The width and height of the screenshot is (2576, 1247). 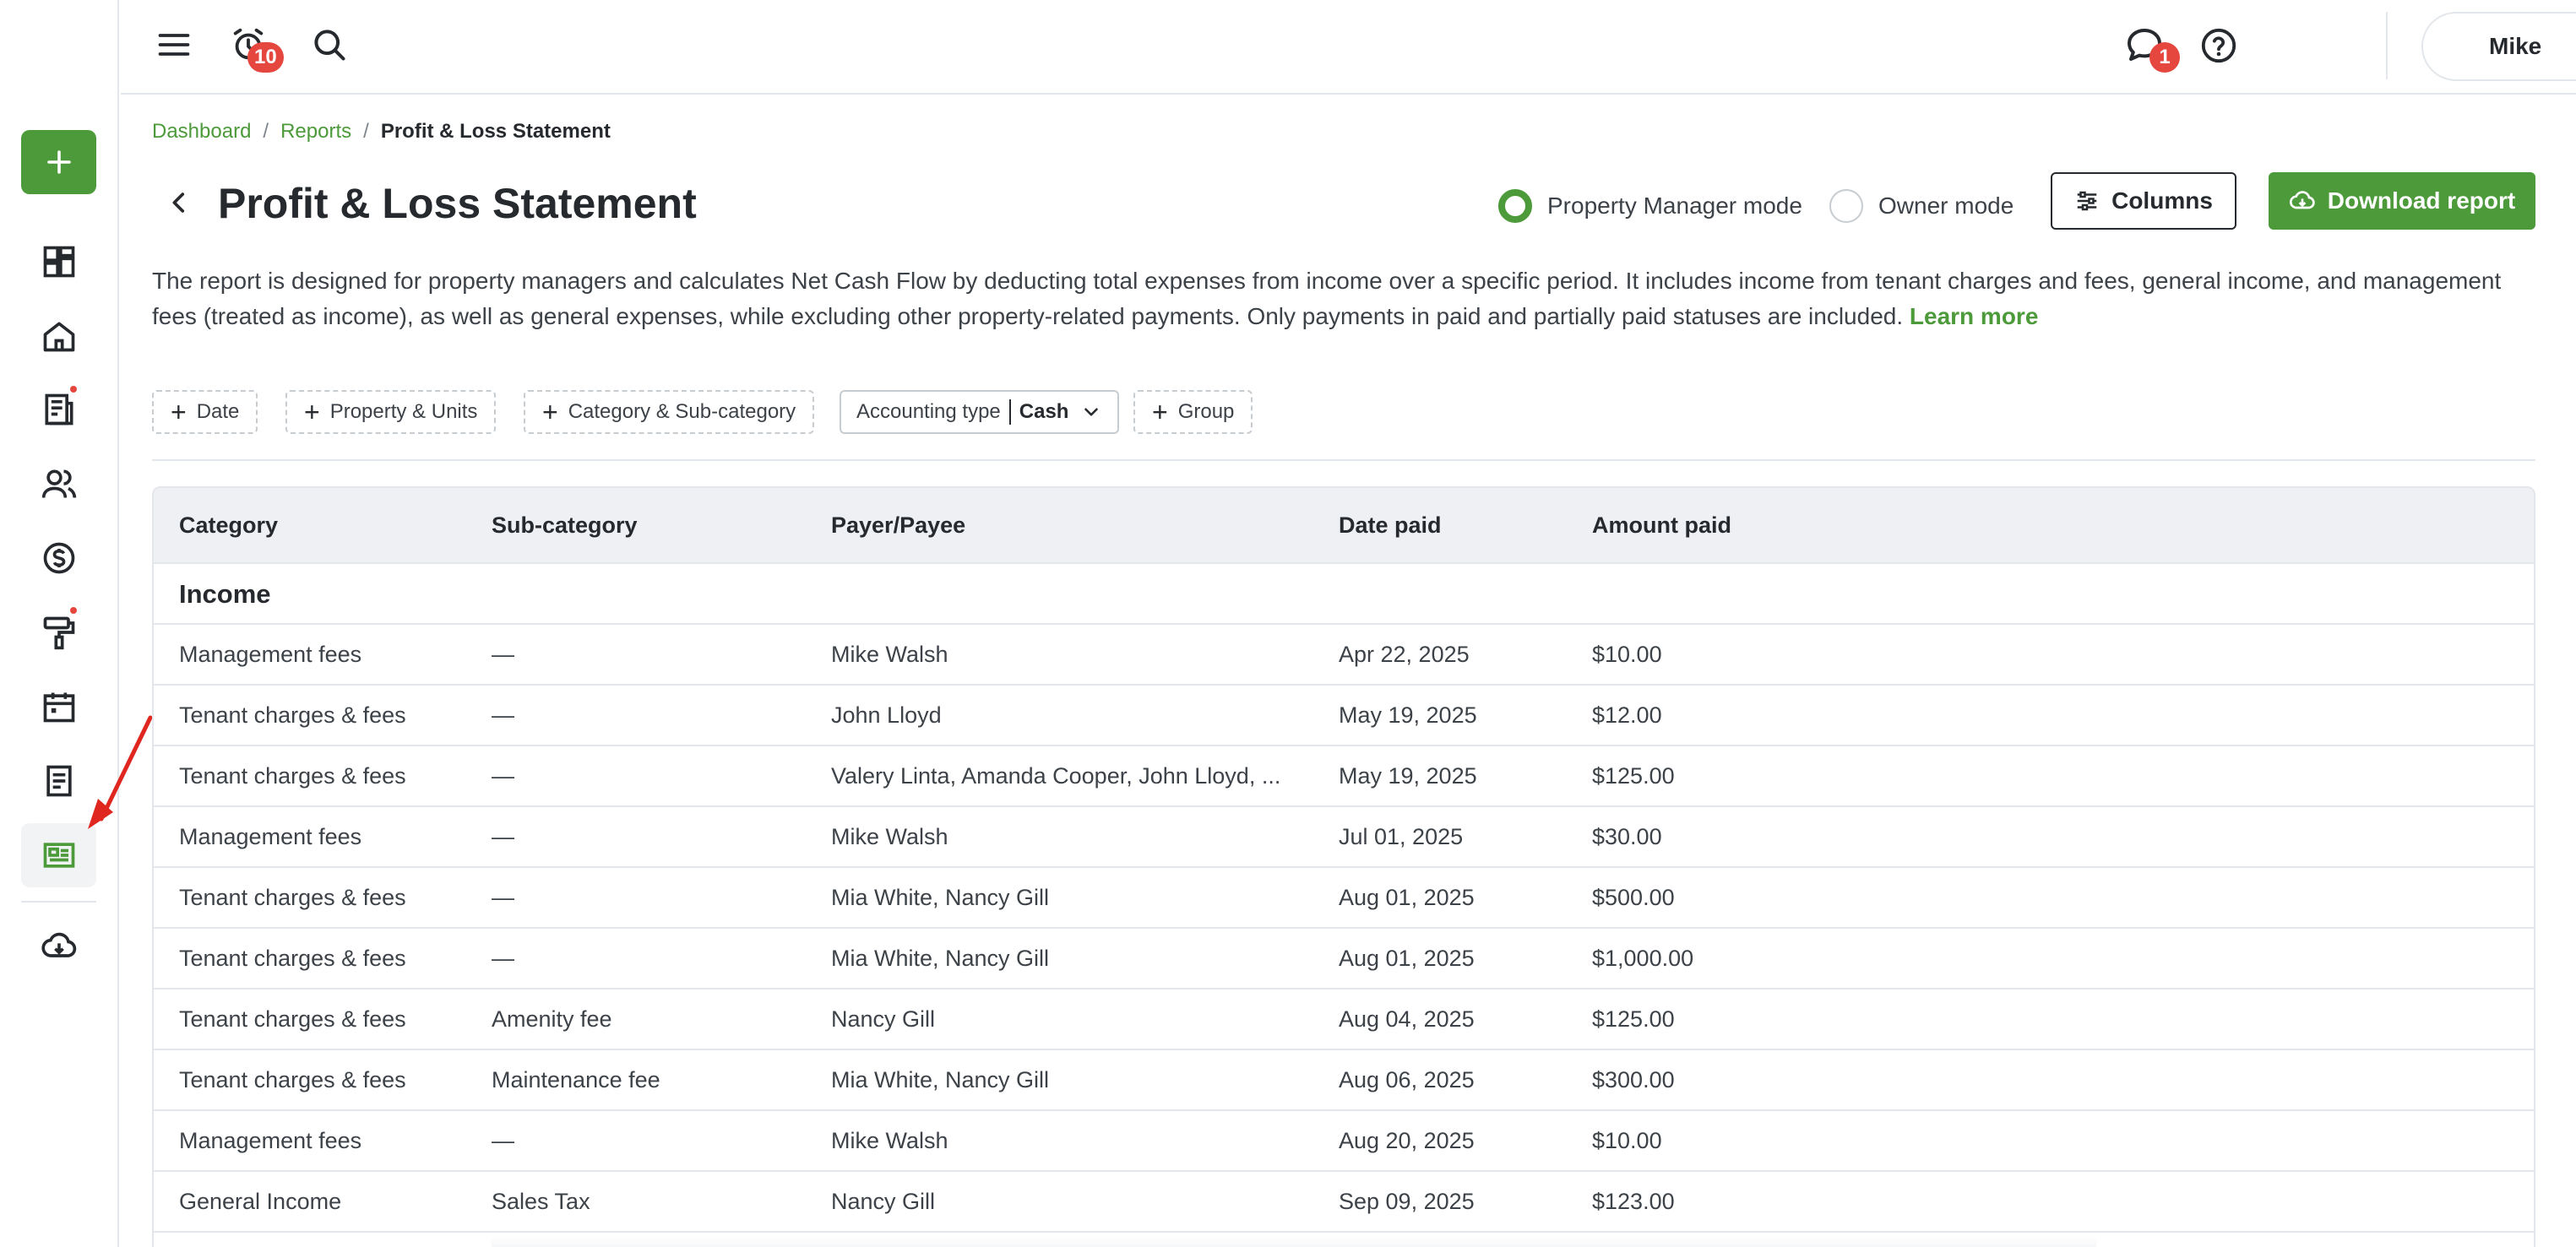 What do you see at coordinates (1633, 897) in the screenshot?
I see `cell-amount: $500.00` at bounding box center [1633, 897].